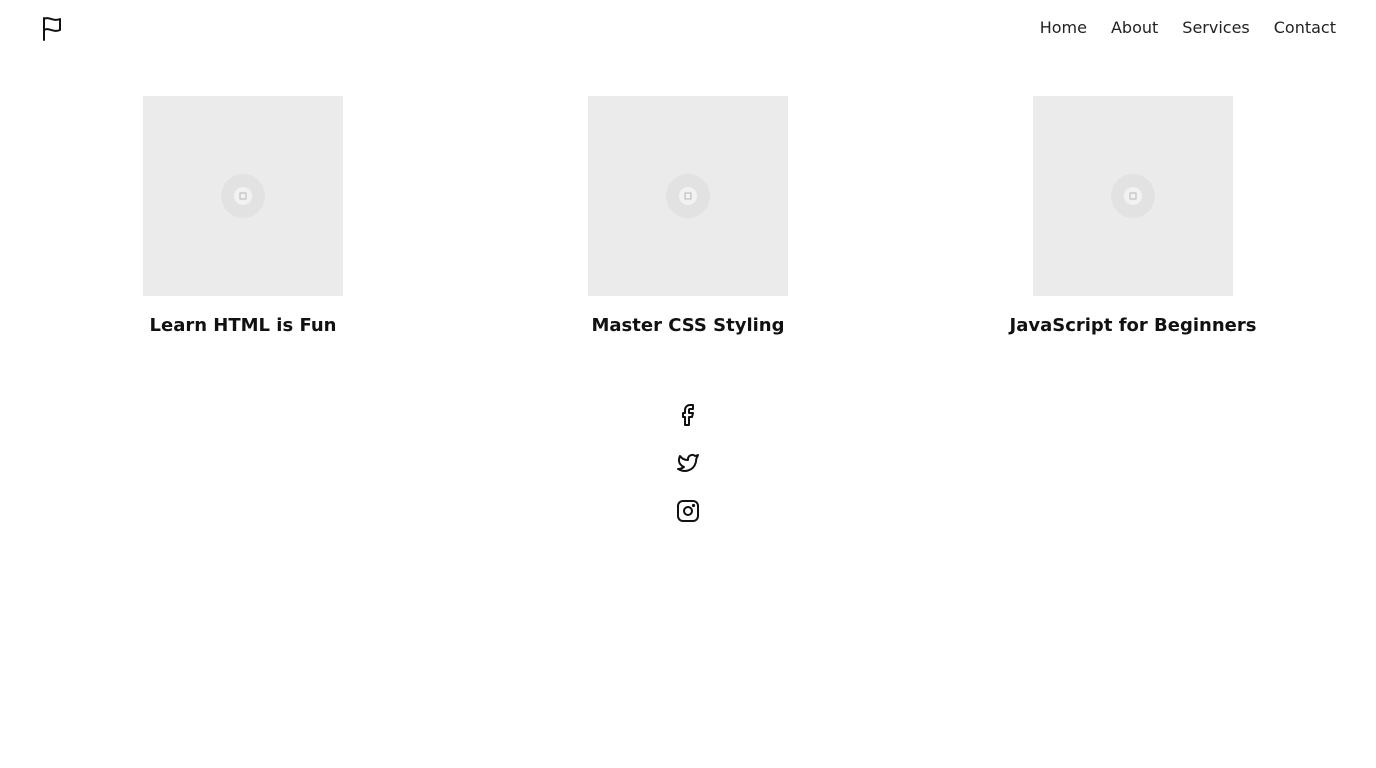  What do you see at coordinates (688, 511) in the screenshot?
I see `instagram-icon` at bounding box center [688, 511].